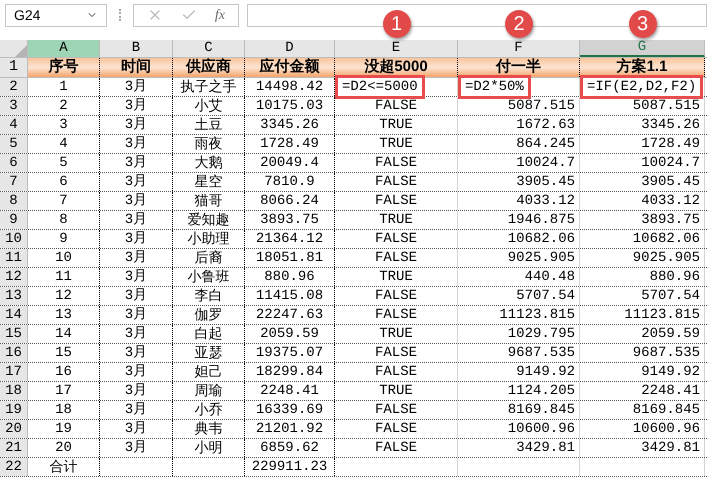  I want to click on row-header: 18, so click(14, 391).